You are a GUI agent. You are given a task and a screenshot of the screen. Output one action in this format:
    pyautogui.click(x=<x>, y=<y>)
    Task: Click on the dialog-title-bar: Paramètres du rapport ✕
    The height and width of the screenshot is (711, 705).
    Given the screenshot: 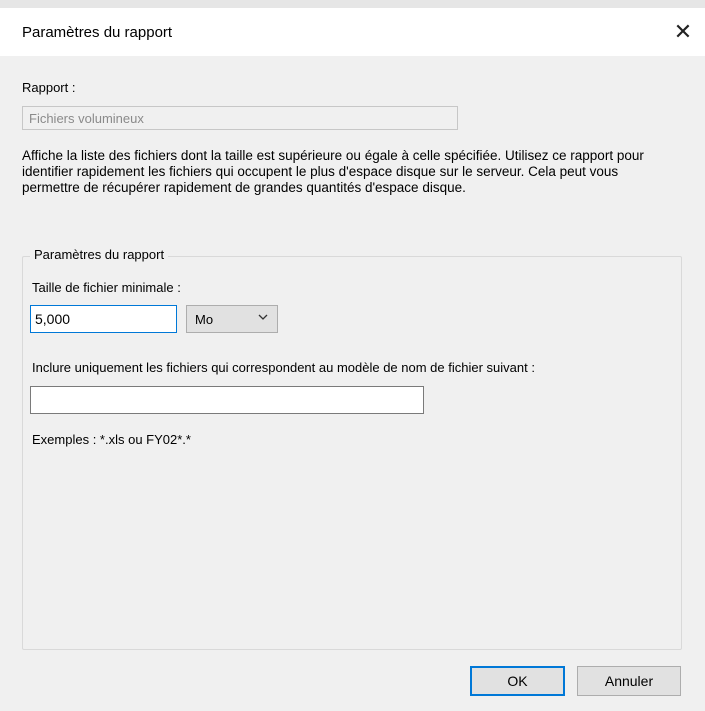 What is the action you would take?
    pyautogui.click(x=352, y=32)
    